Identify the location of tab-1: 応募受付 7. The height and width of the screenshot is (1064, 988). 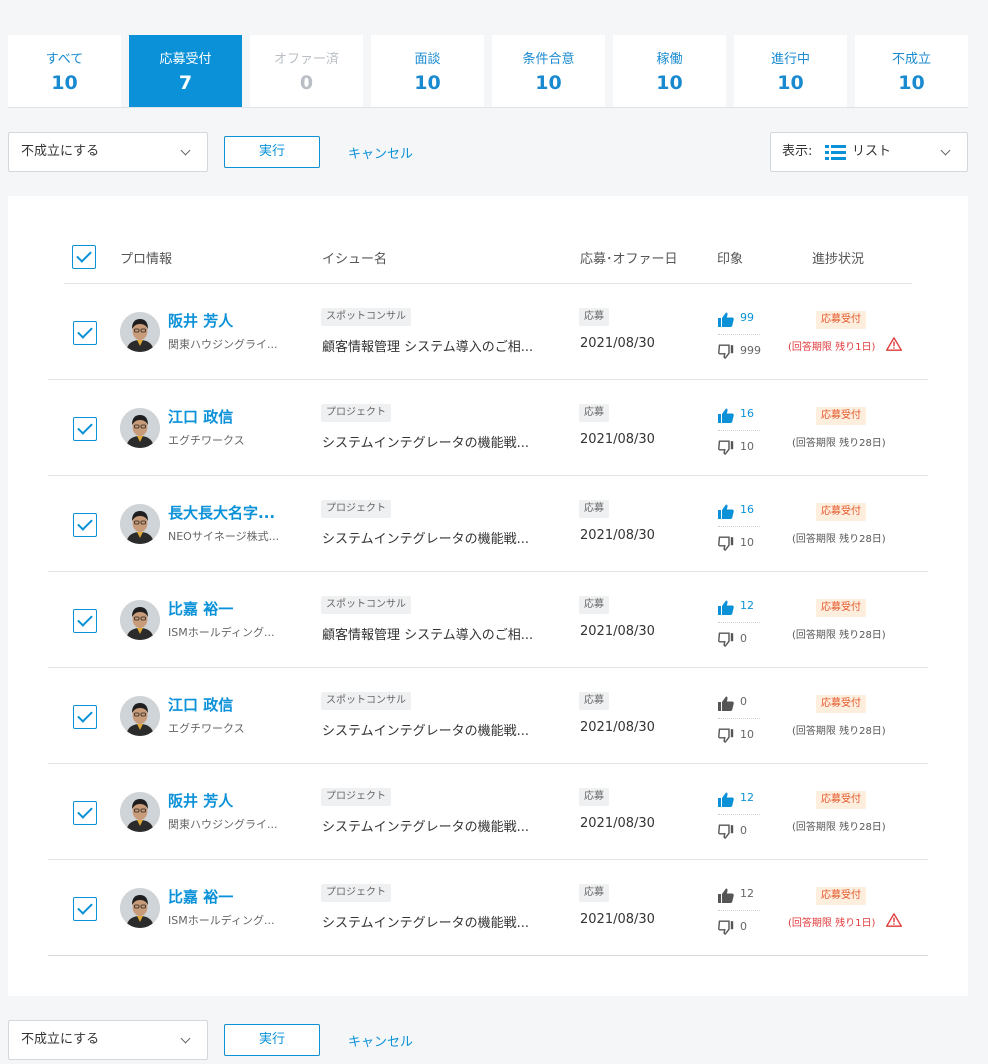
(185, 71).